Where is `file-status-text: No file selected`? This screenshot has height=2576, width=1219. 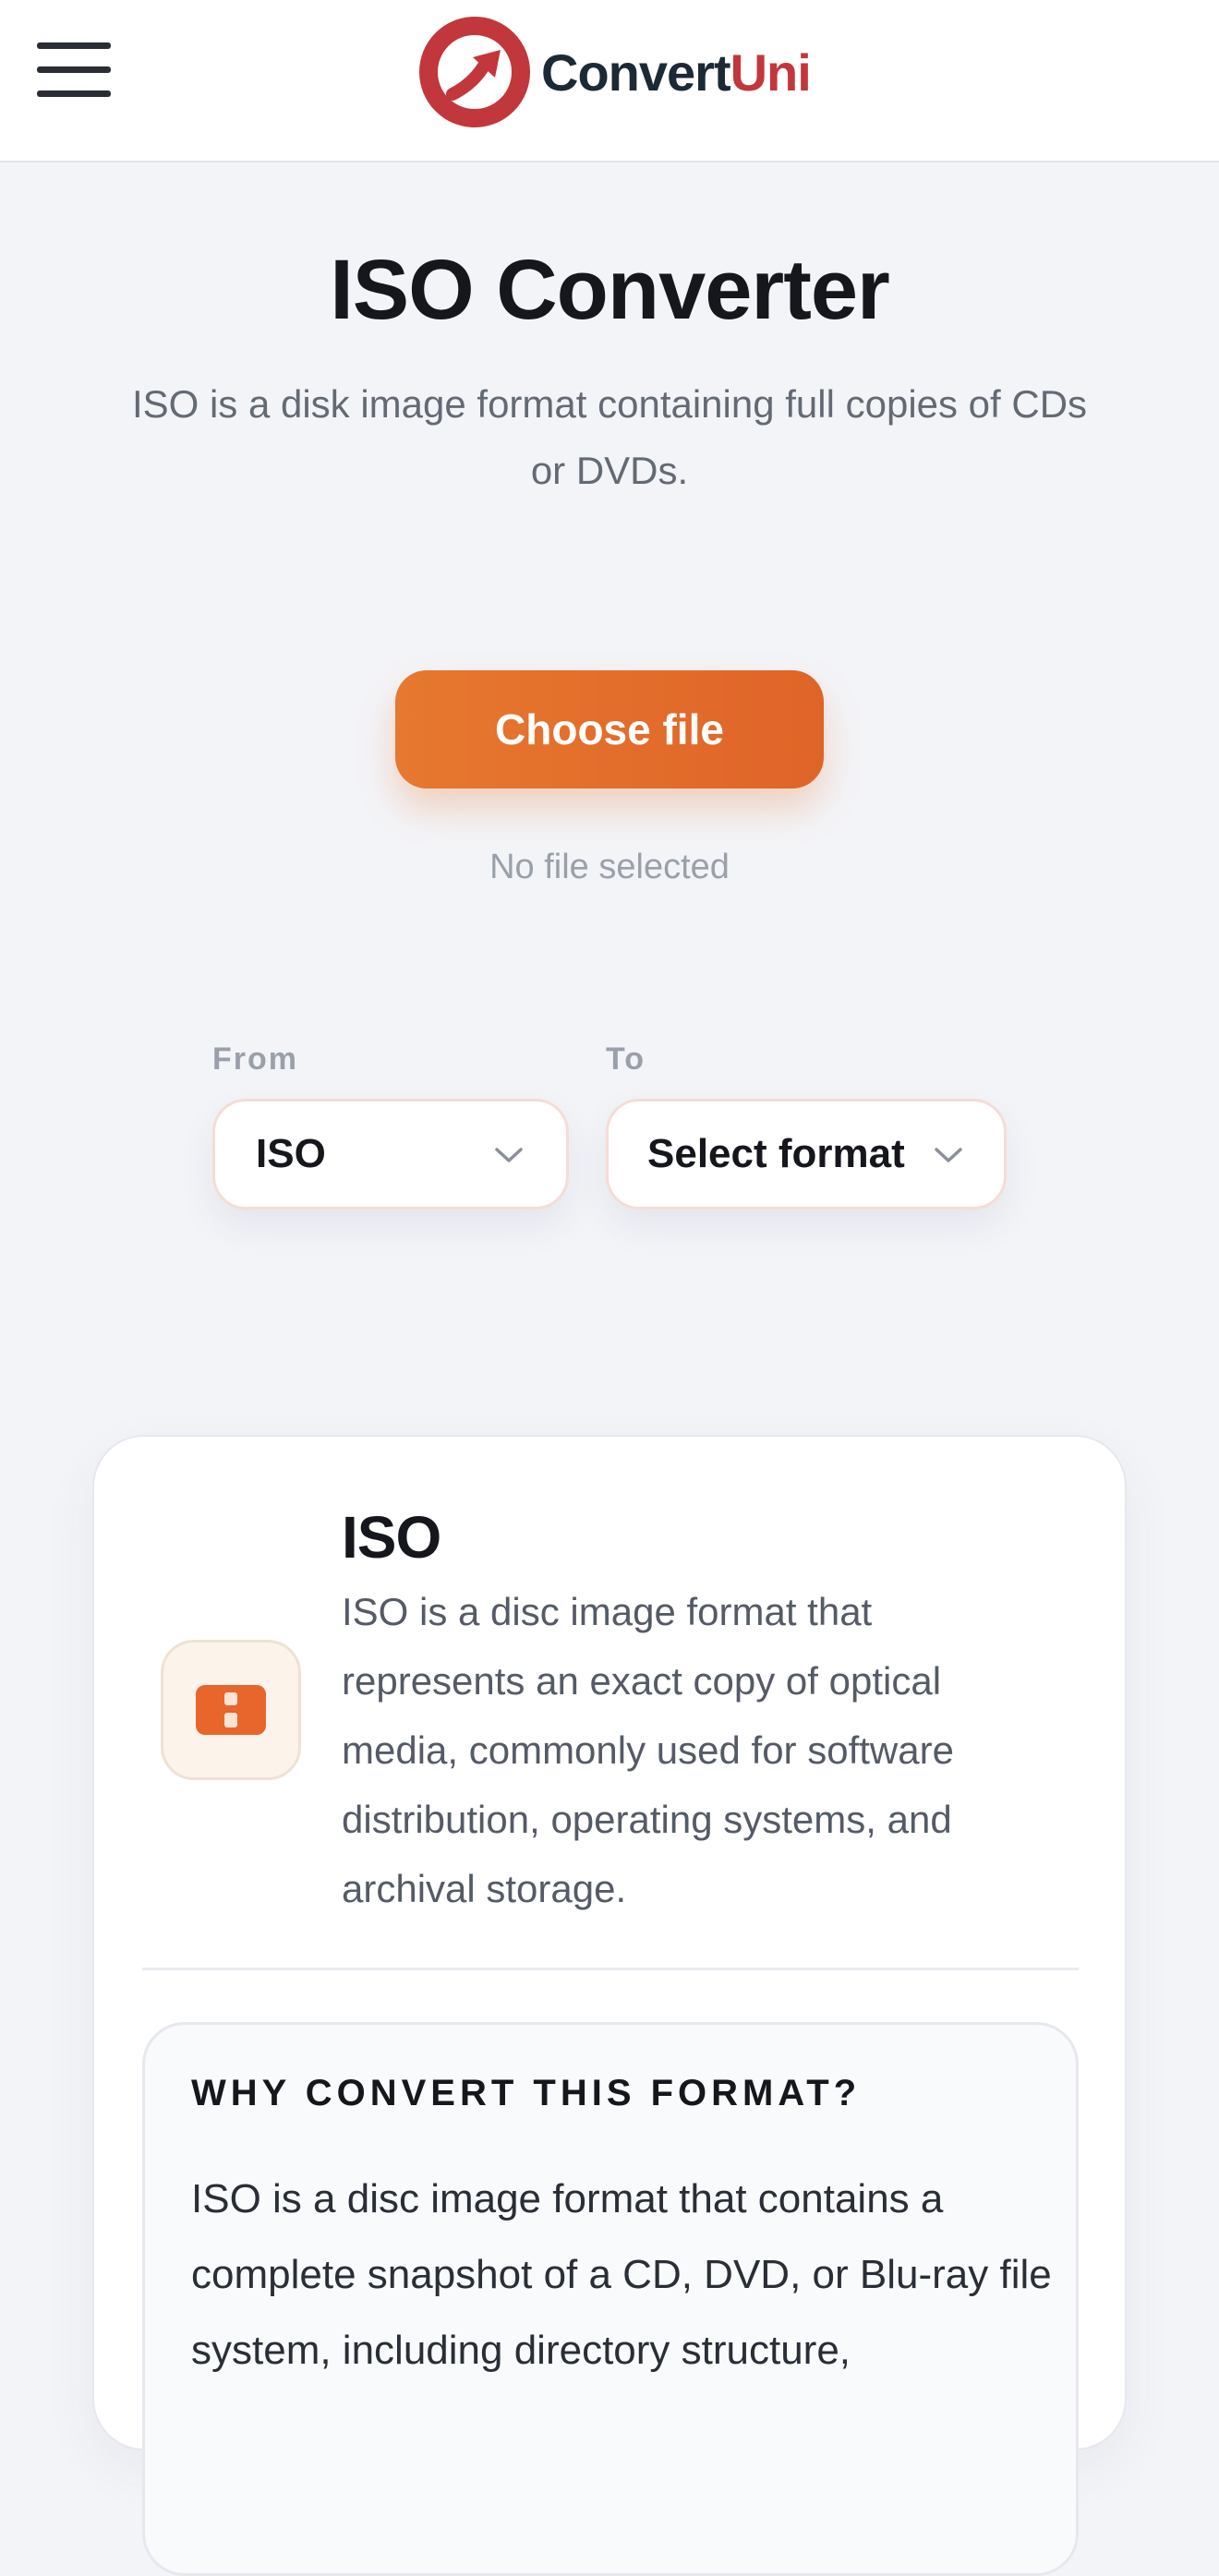
file-status-text: No file selected is located at coordinates (609, 867).